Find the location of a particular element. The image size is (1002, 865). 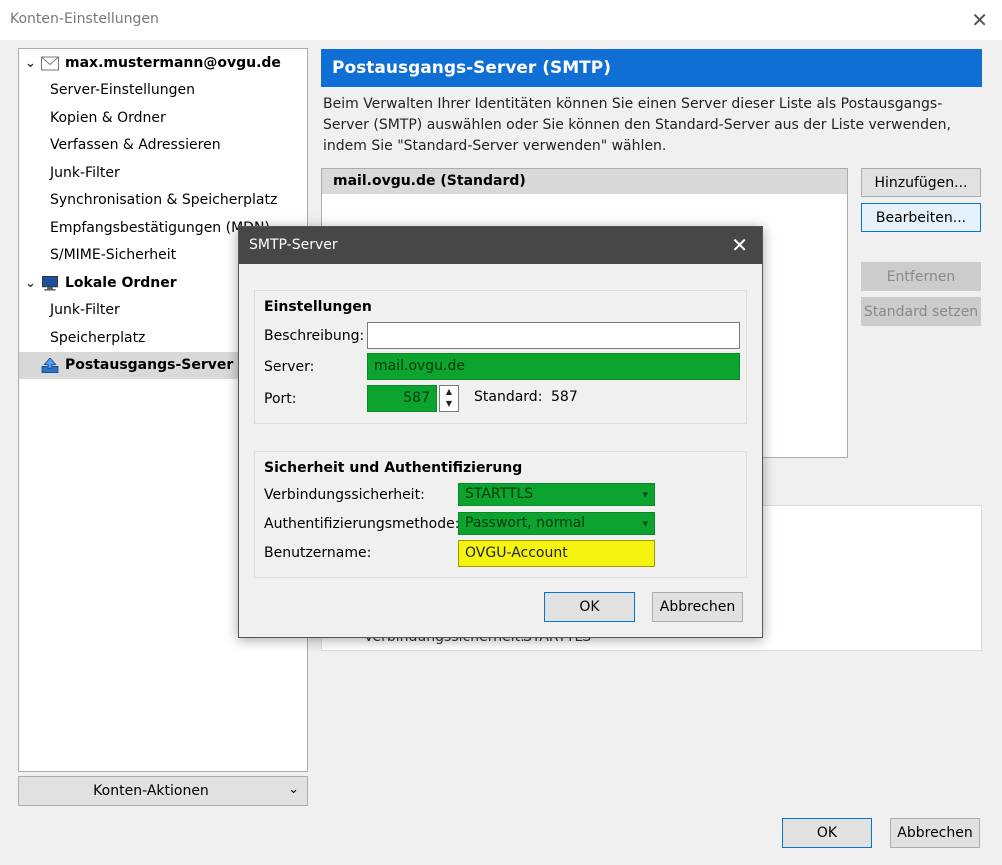

local-folders-label: Lokale Ordner is located at coordinates (121, 283).